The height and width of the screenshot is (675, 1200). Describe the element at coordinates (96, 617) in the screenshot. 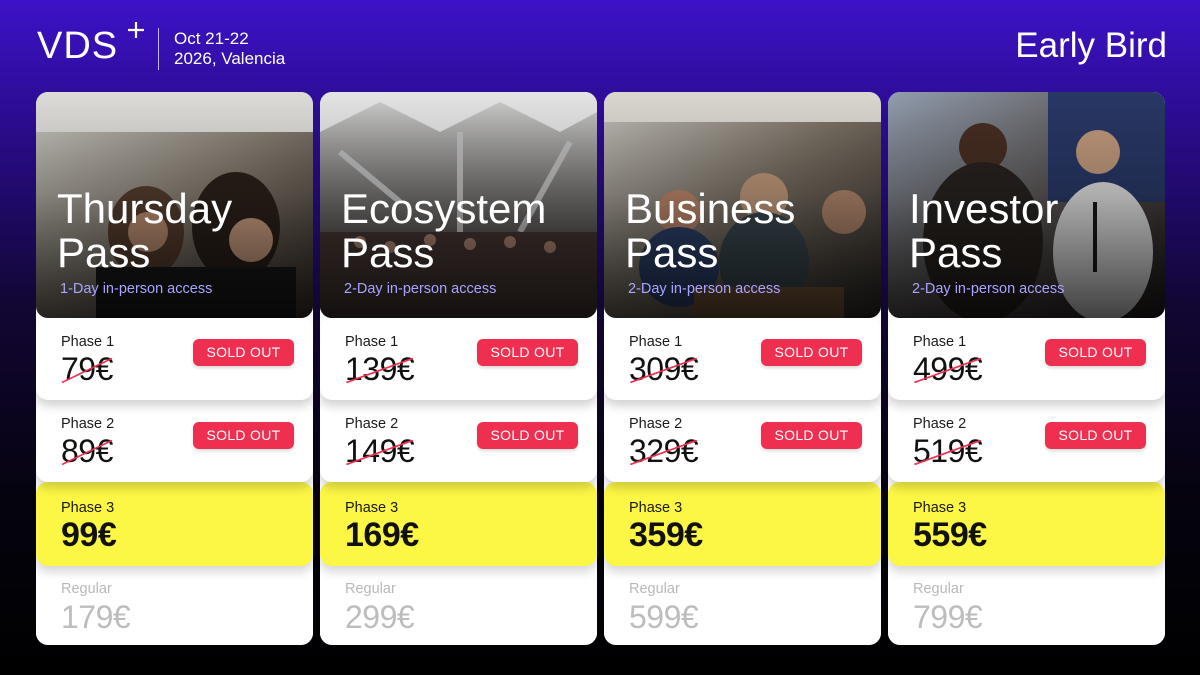

I see `price-regular: 179€` at that location.